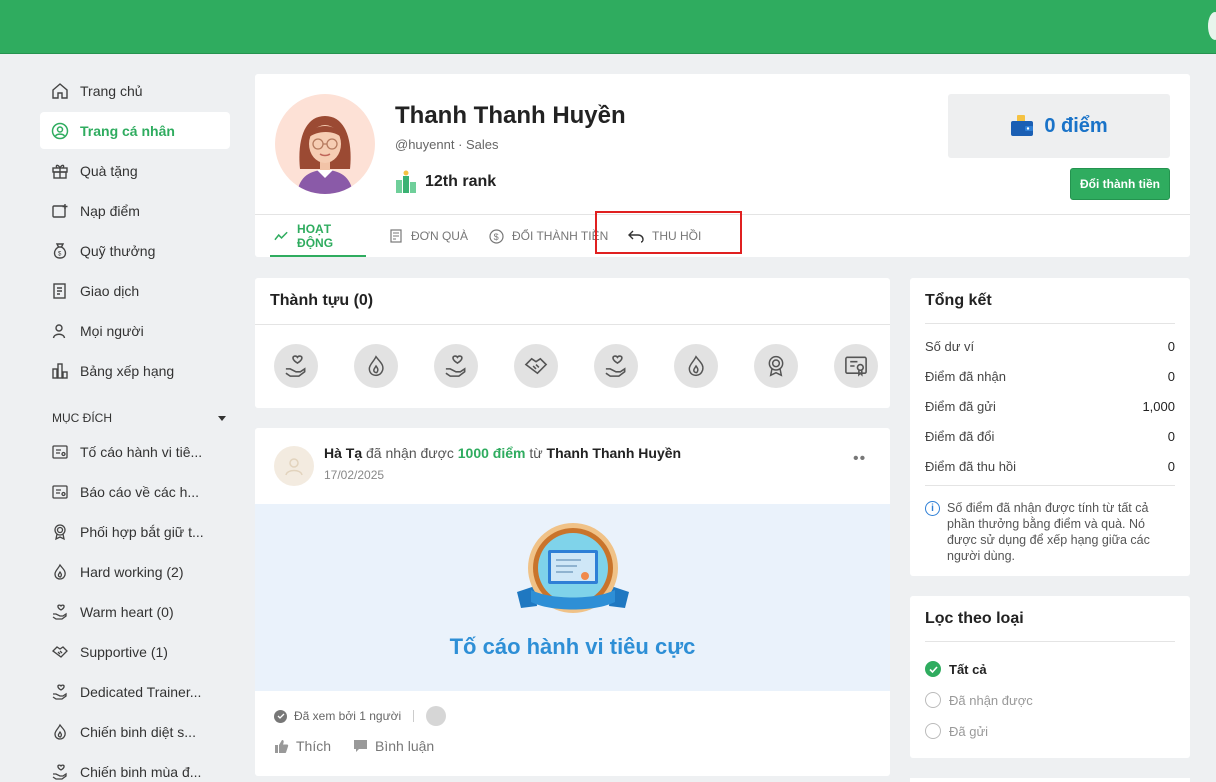 The image size is (1216, 782). What do you see at coordinates (60, 331) in the screenshot?
I see `people-icon` at bounding box center [60, 331].